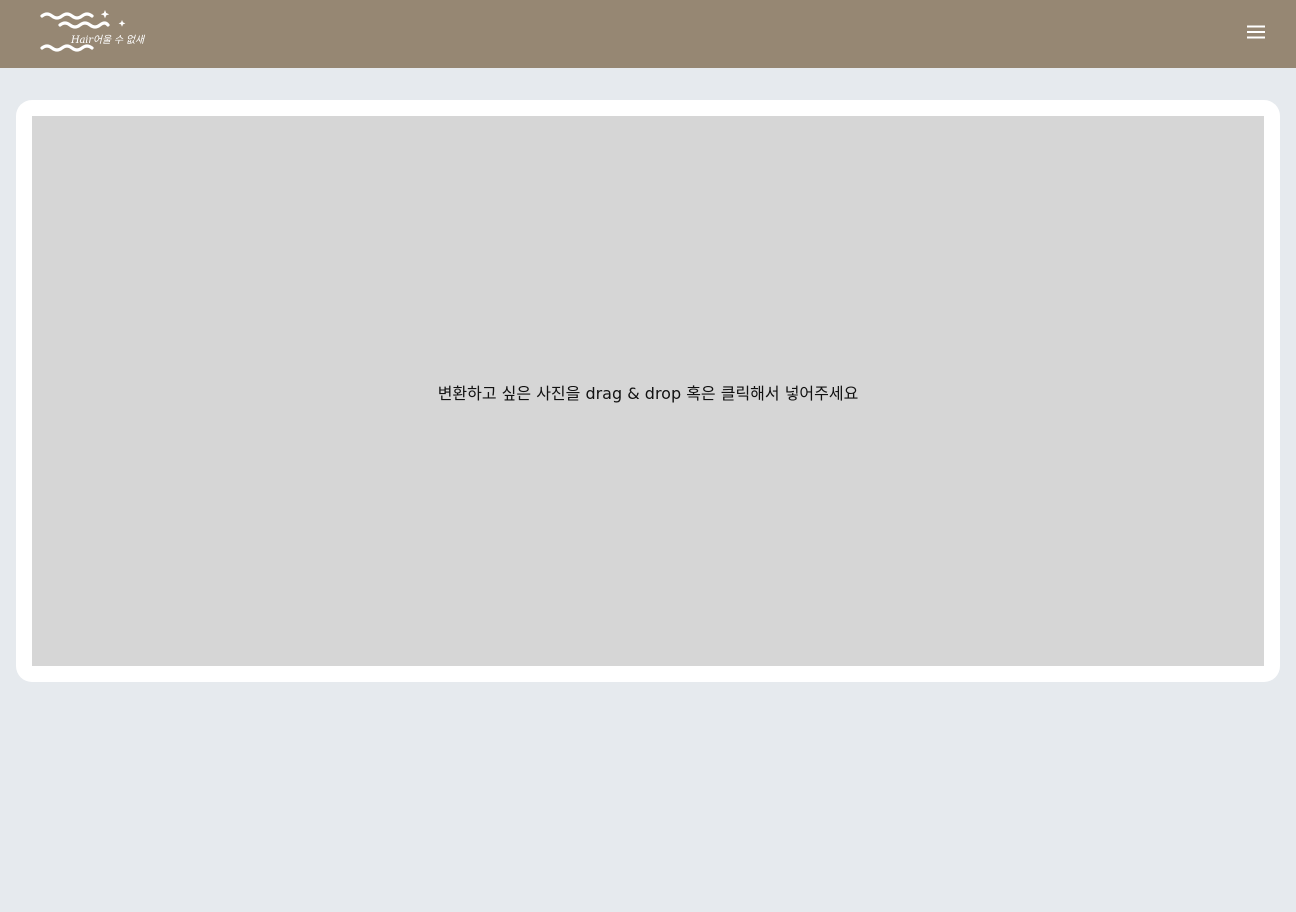 The height and width of the screenshot is (912, 1296). Describe the element at coordinates (648, 34) in the screenshot. I see `top-navigation-bar: Hair어울 수 없새` at that location.